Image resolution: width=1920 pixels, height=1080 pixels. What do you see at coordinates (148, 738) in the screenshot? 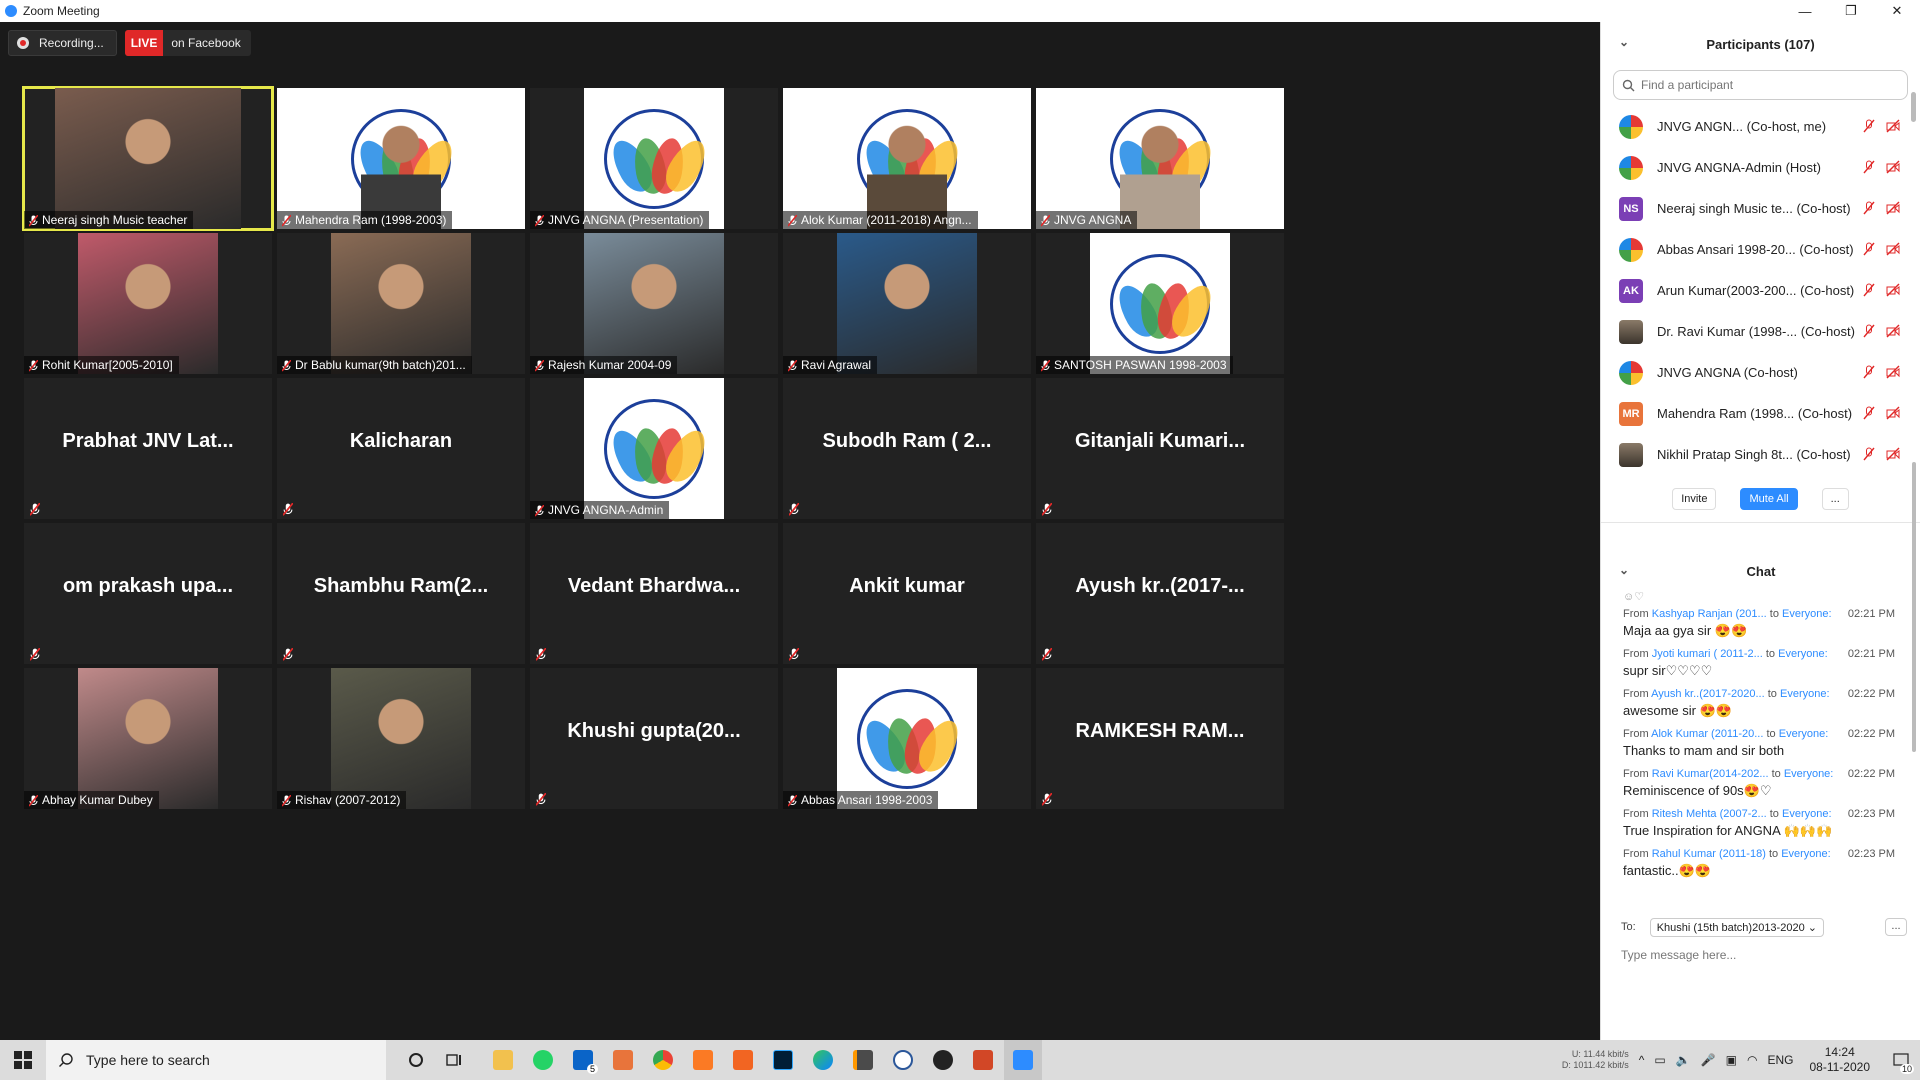
I see `video-tile: Abhay Kumar Dubey` at bounding box center [148, 738].